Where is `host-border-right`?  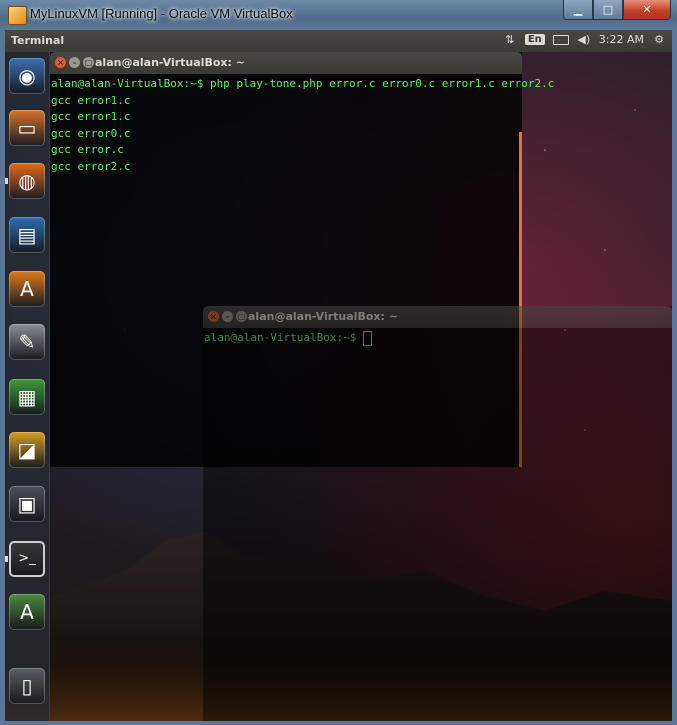
host-border-right is located at coordinates (674, 377).